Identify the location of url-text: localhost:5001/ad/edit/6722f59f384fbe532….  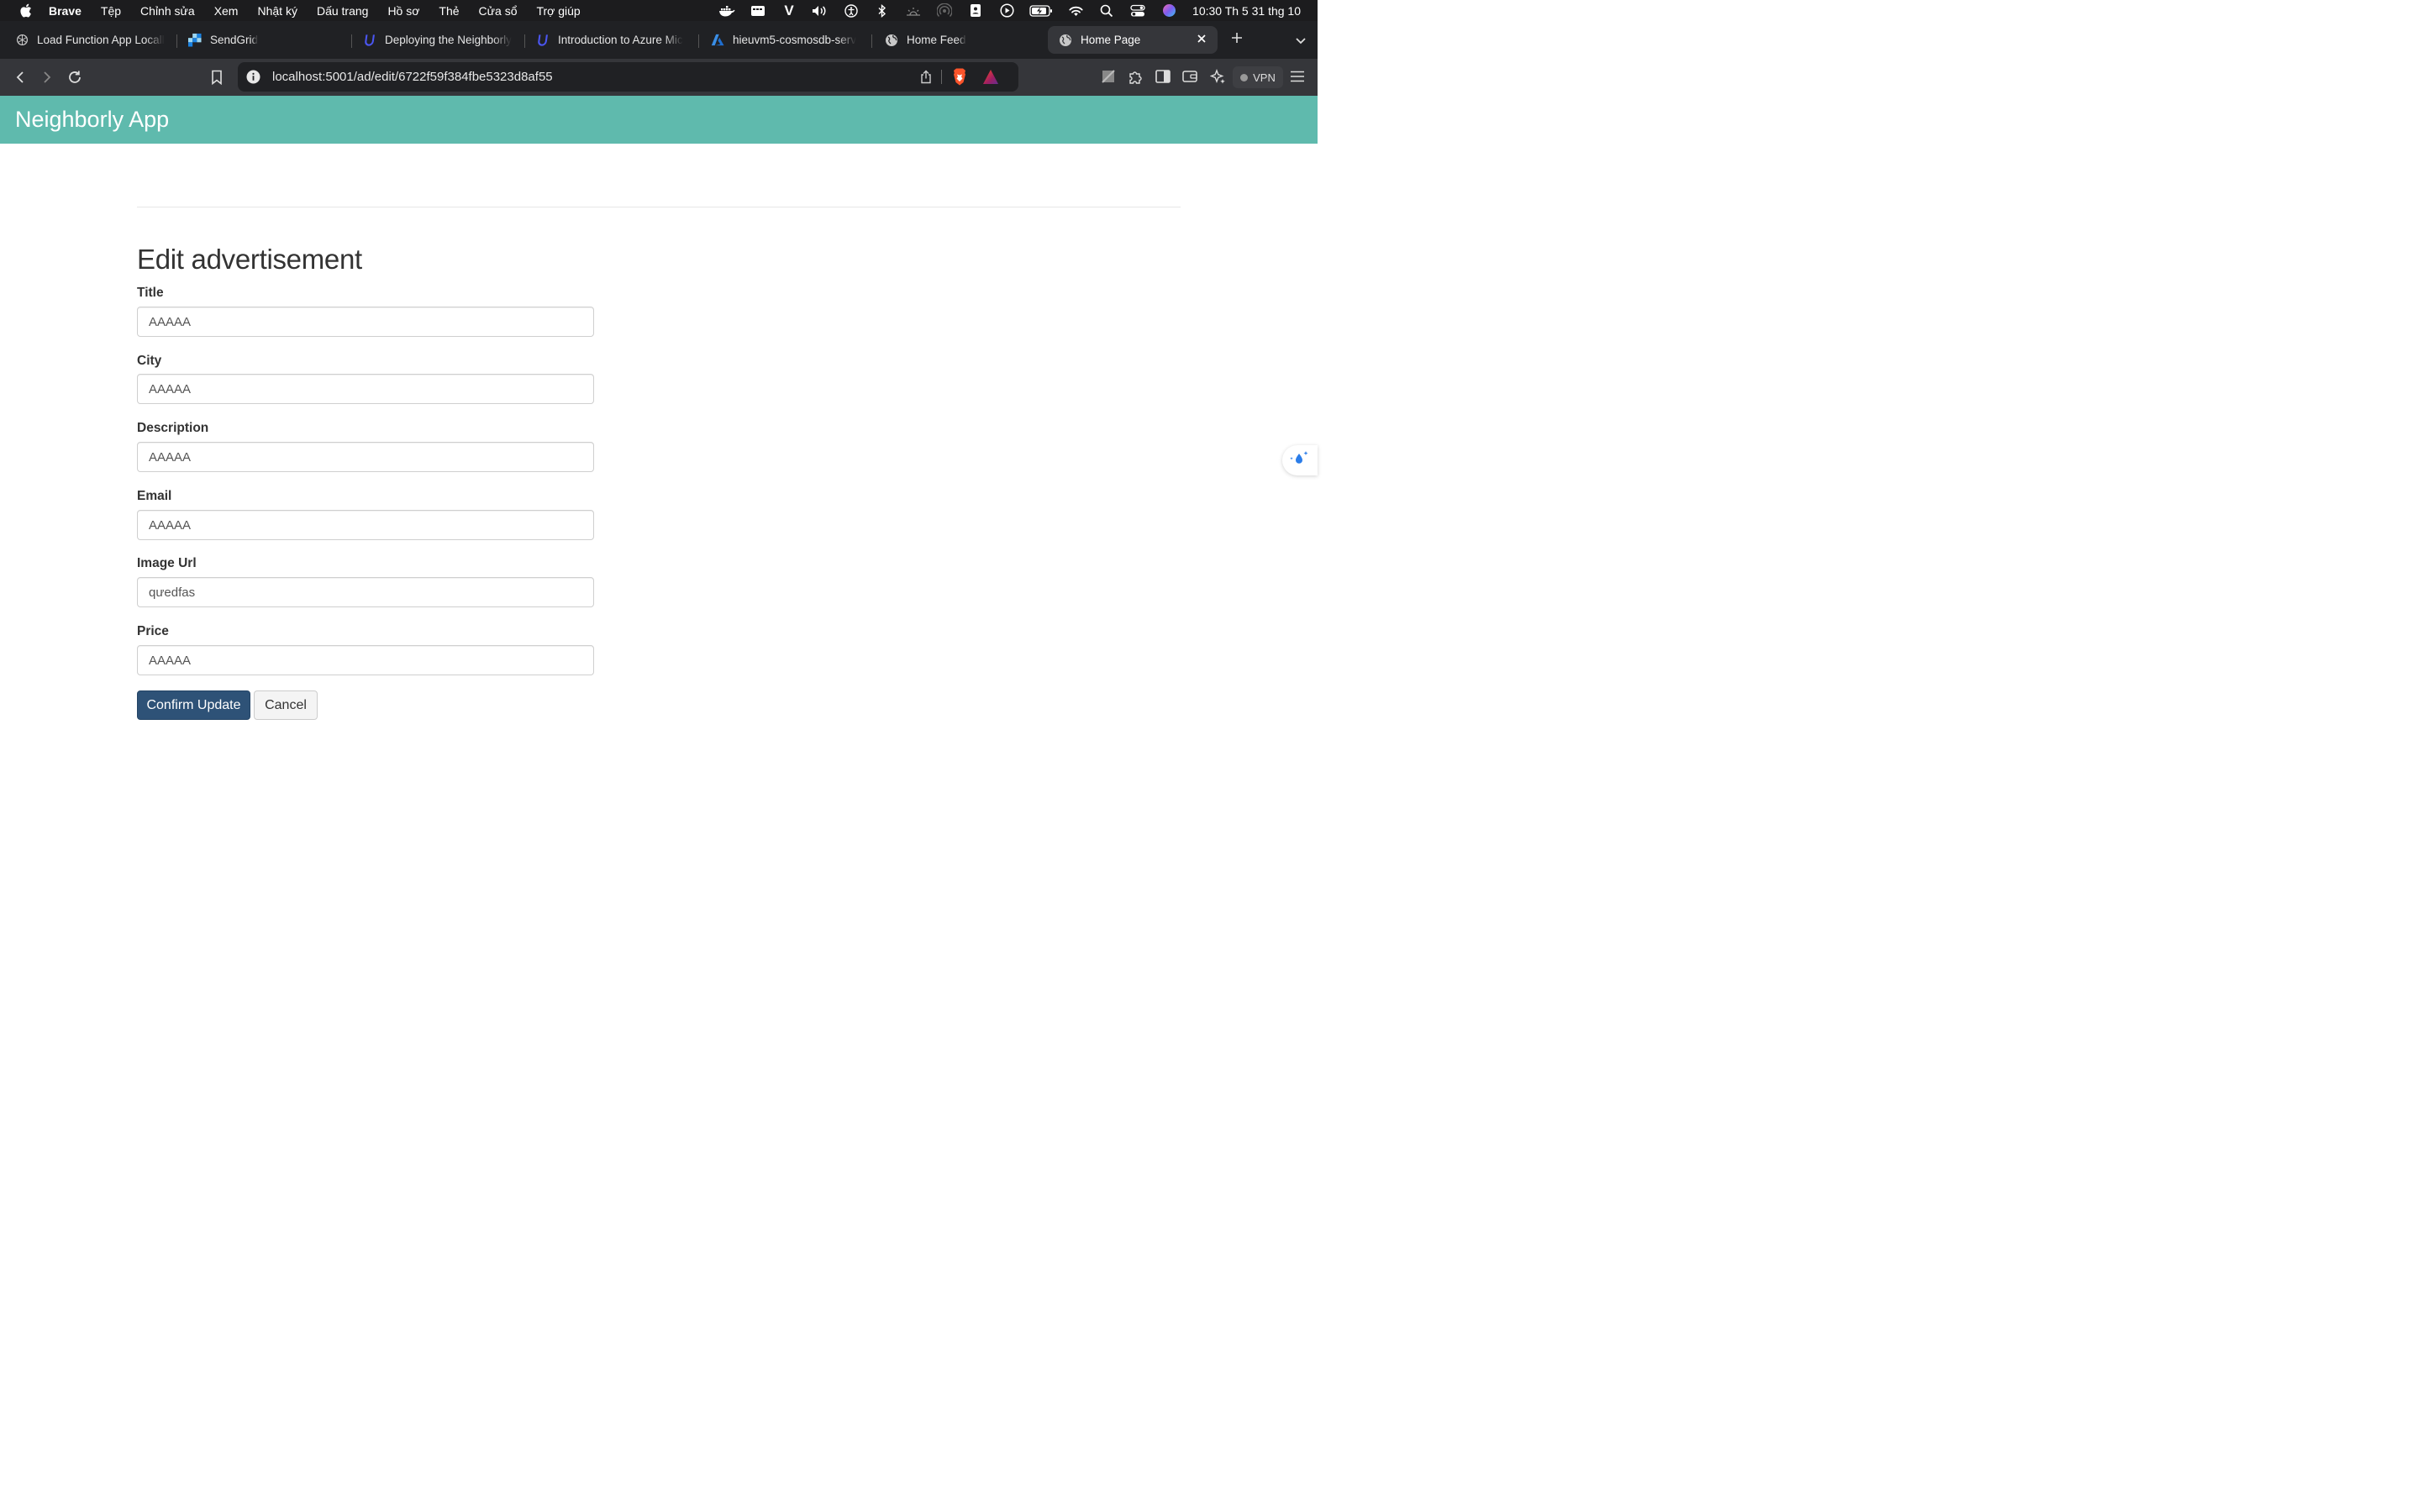
(412, 77).